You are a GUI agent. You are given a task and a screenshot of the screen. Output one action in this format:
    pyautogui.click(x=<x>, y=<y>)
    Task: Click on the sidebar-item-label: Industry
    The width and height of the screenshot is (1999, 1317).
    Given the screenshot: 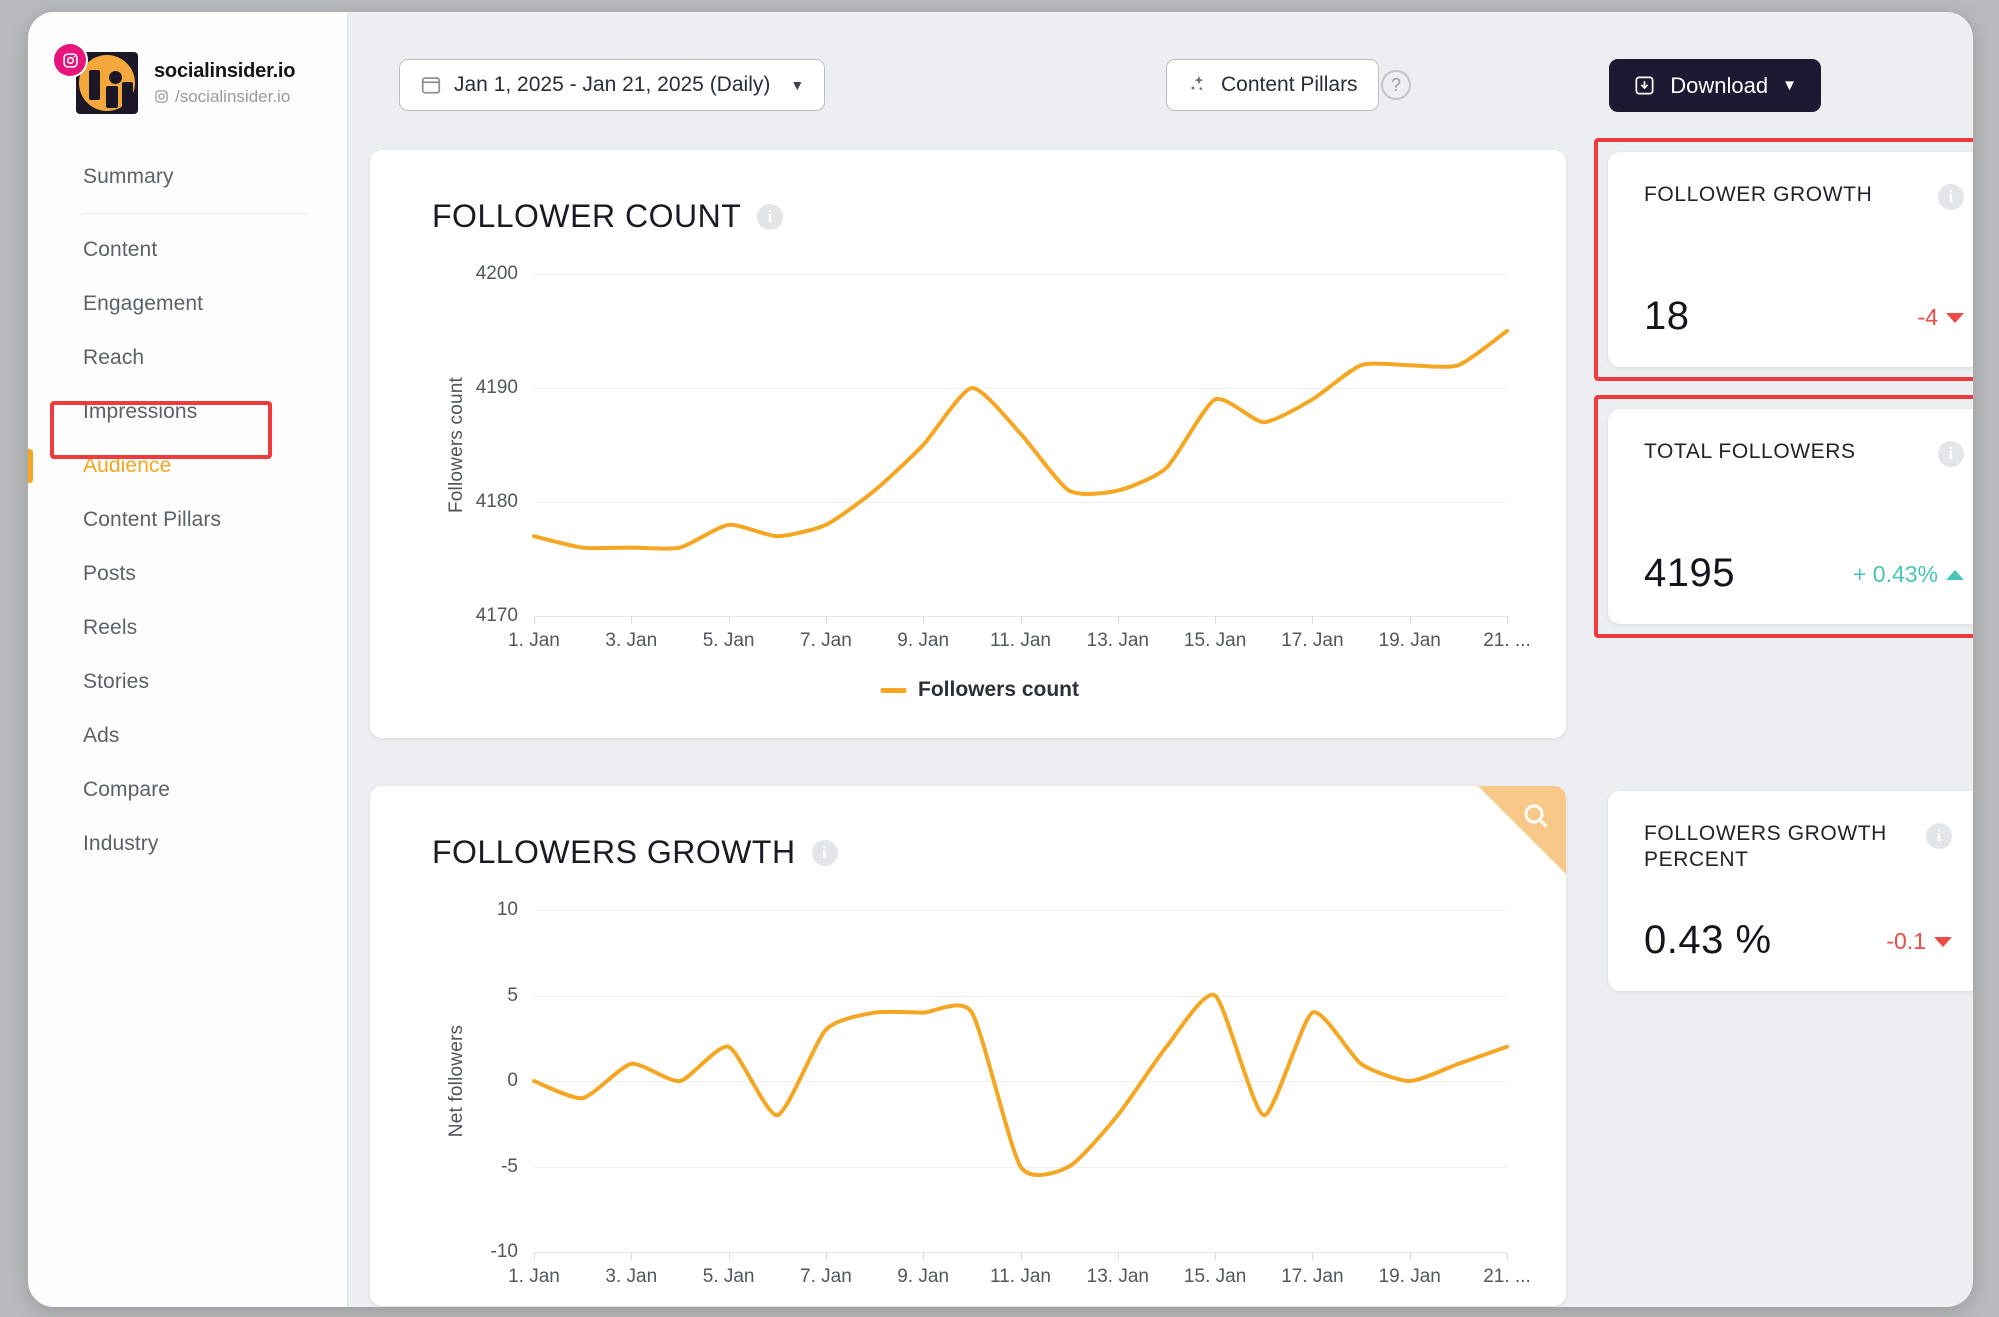 What is the action you would take?
    pyautogui.click(x=121, y=843)
    